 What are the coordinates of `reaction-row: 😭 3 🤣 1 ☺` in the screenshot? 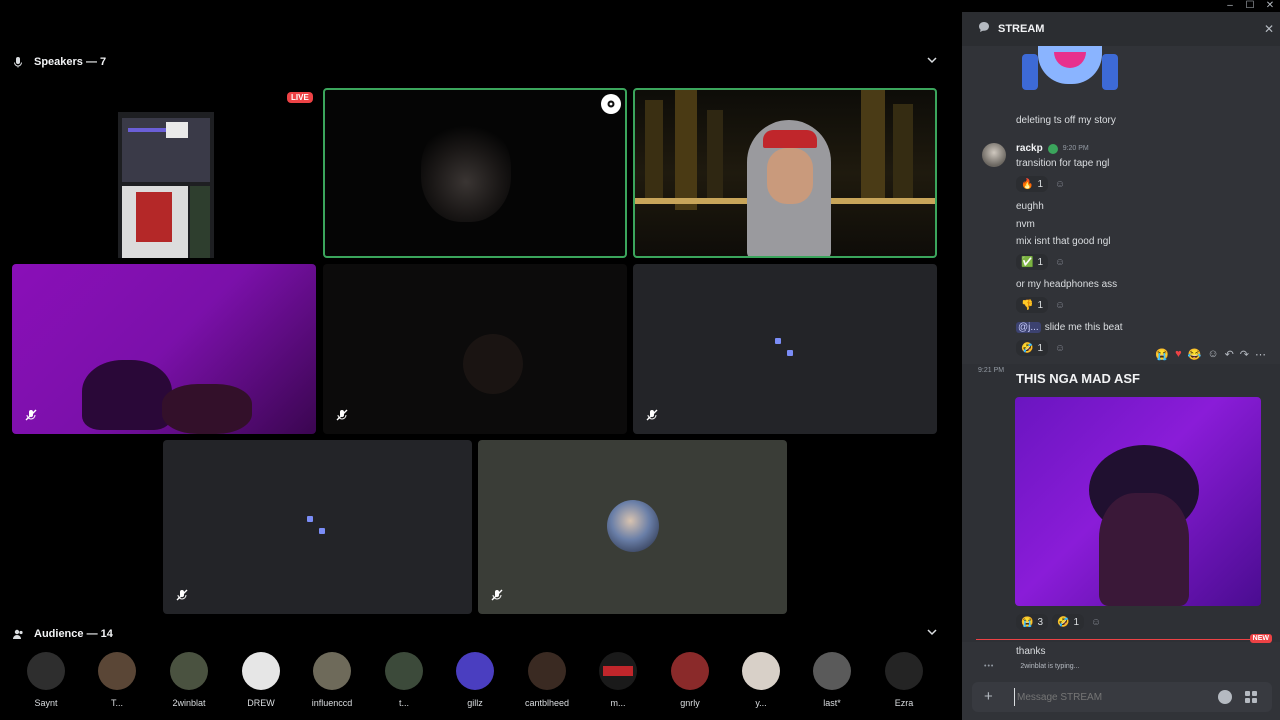 It's located at (1060, 622).